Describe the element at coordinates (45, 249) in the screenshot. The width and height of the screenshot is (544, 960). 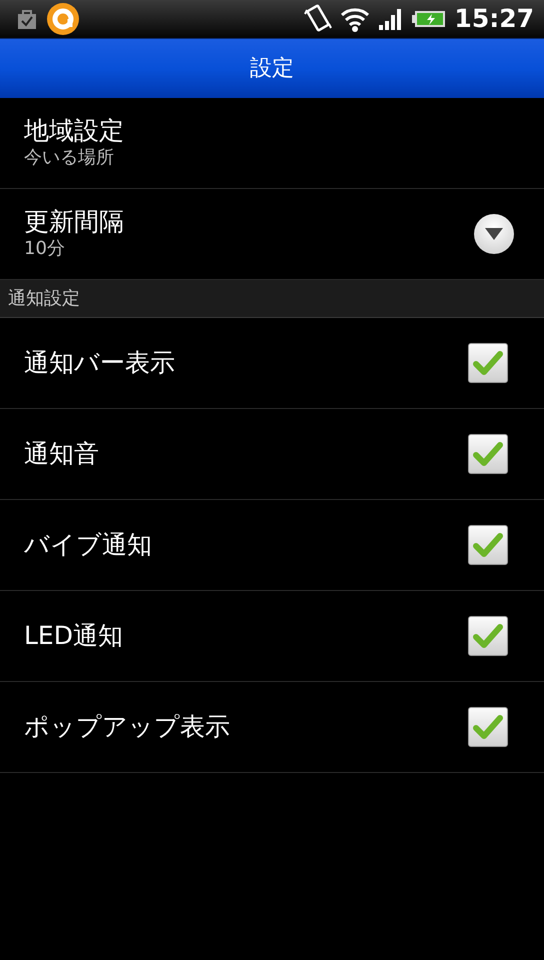
I see `preference-summary: 10分` at that location.